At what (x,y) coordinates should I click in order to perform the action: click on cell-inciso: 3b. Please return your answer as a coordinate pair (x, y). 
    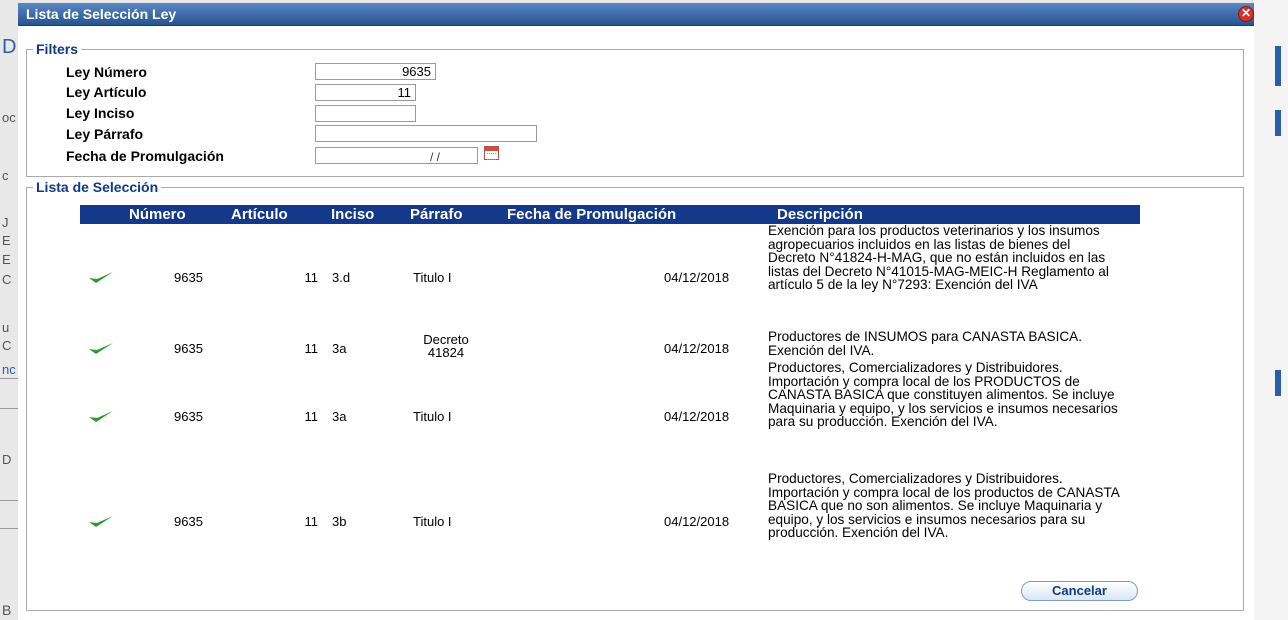
    Looking at the image, I should click on (339, 521).